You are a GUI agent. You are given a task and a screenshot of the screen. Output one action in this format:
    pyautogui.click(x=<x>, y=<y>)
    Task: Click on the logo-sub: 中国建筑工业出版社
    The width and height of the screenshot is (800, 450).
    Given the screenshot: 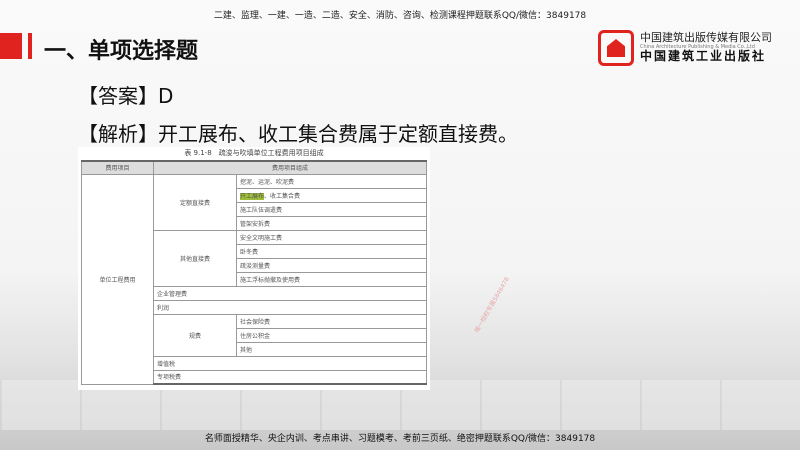 What is the action you would take?
    pyautogui.click(x=703, y=56)
    